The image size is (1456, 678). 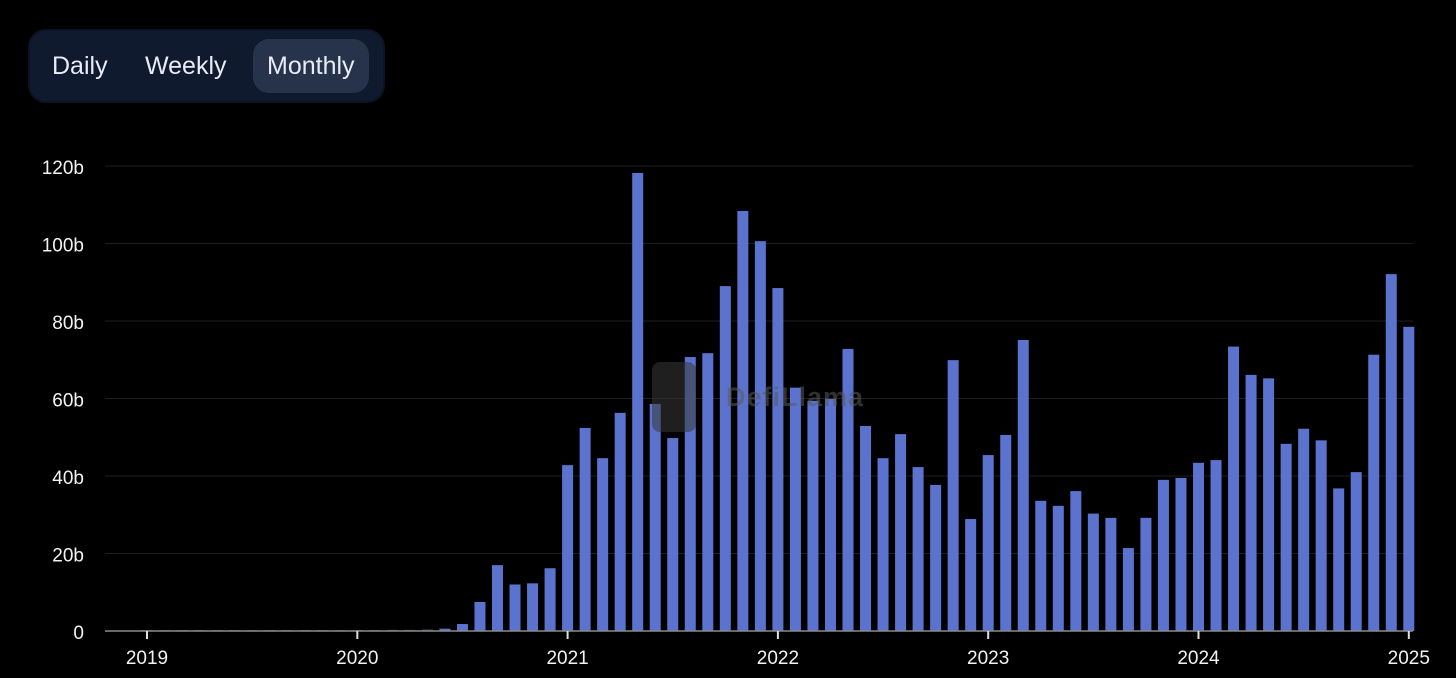 What do you see at coordinates (357, 658) in the screenshot?
I see `x-tick-label: 2020` at bounding box center [357, 658].